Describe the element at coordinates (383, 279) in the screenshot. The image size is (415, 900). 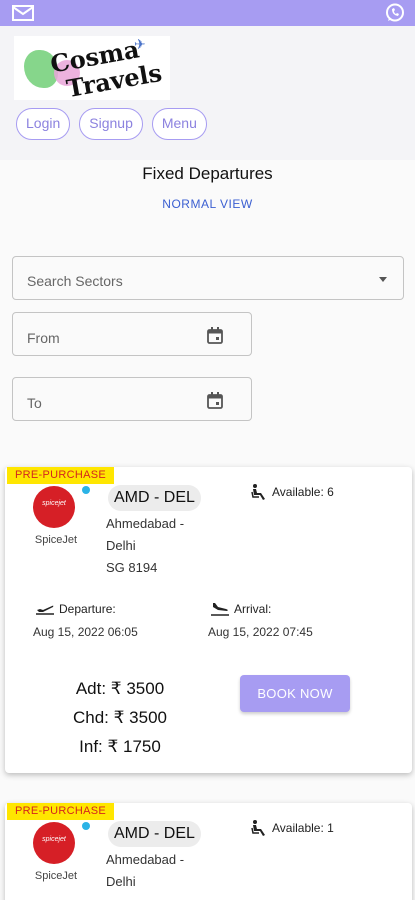
I see `dropdown-arrow-icon` at that location.